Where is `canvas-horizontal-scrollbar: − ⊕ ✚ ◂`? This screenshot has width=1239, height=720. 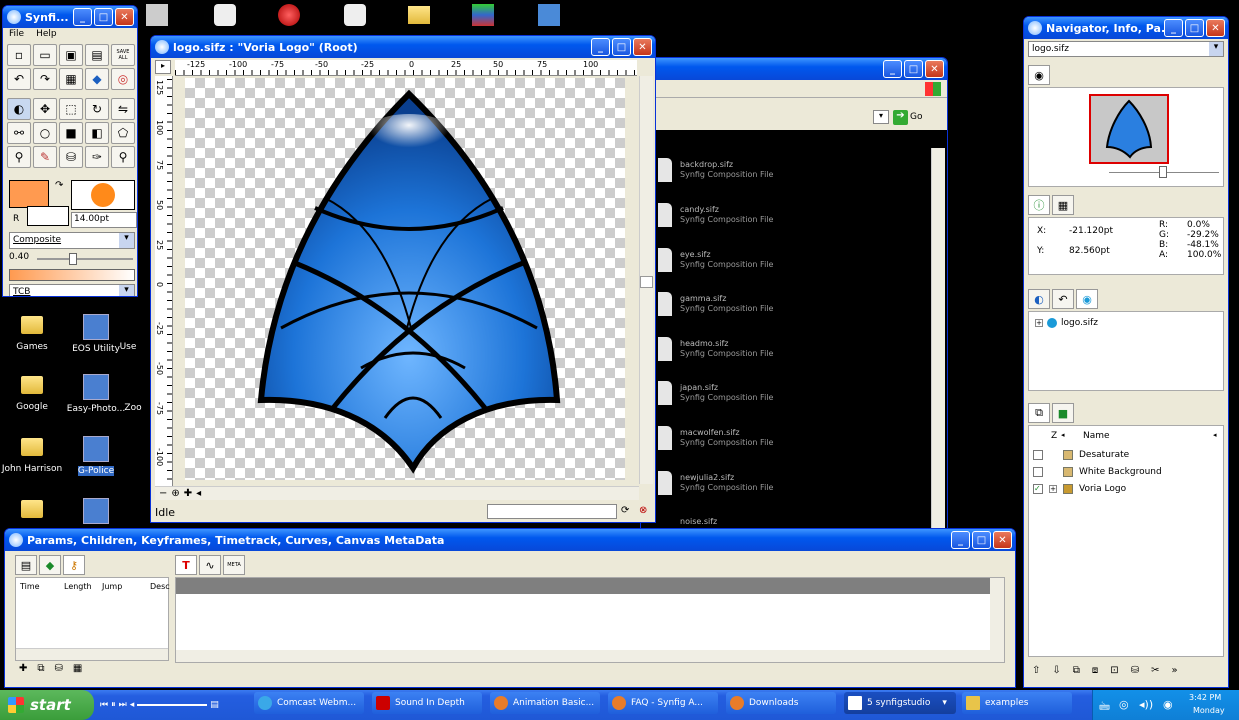
canvas-horizontal-scrollbar: − ⊕ ✚ ◂ is located at coordinates (397, 493).